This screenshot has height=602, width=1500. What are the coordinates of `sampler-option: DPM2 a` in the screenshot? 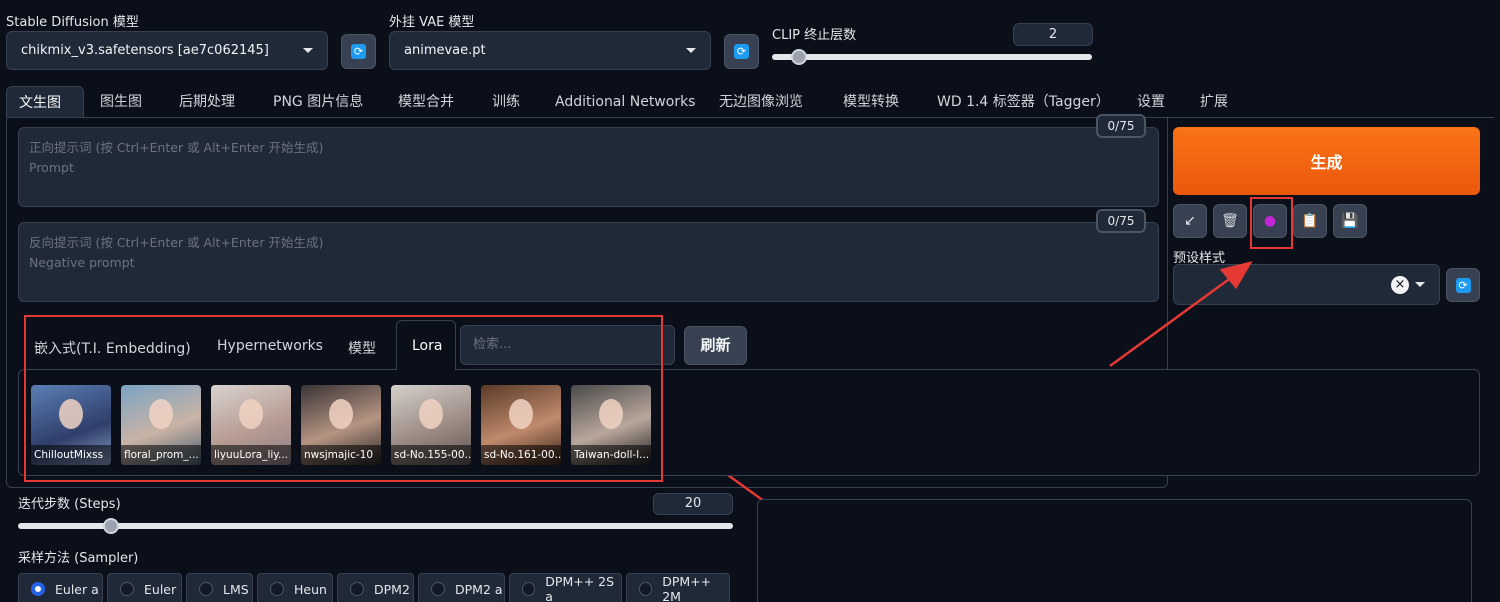 It's located at (461, 587).